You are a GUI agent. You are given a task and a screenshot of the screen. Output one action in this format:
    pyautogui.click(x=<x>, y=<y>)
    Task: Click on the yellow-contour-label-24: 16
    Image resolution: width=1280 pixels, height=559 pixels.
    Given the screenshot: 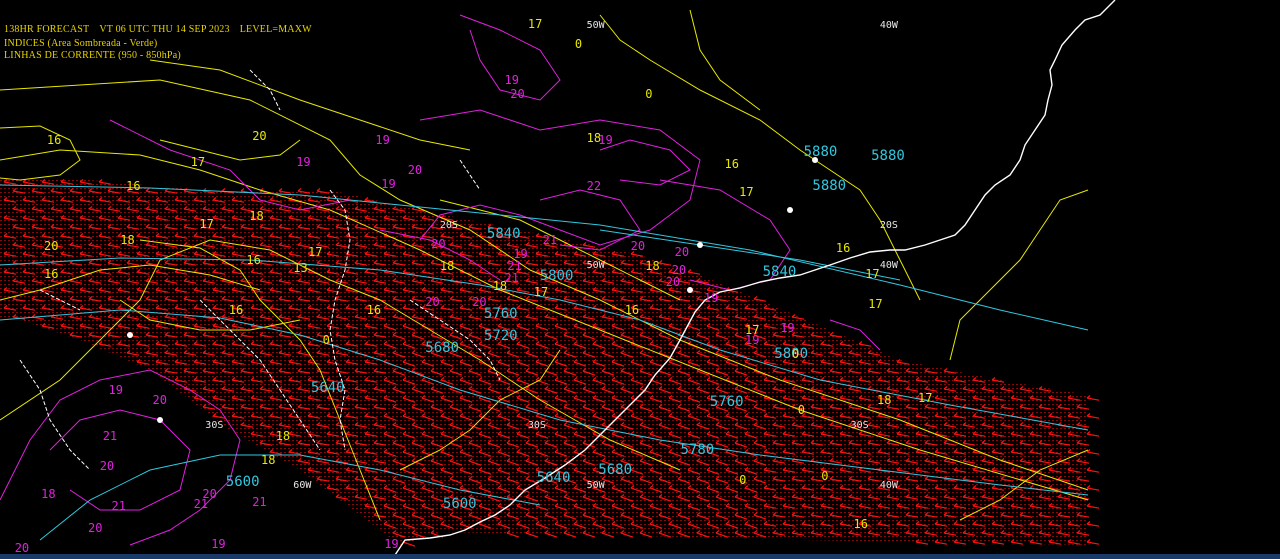 What is the action you would take?
    pyautogui.click(x=236, y=310)
    